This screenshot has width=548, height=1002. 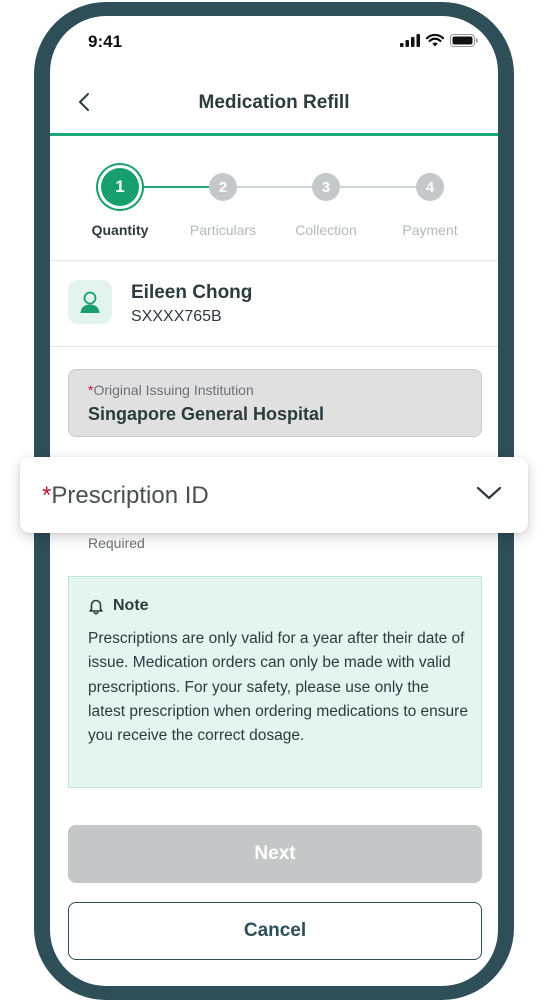 What do you see at coordinates (223, 187) in the screenshot?
I see `step-2-circle: 2` at bounding box center [223, 187].